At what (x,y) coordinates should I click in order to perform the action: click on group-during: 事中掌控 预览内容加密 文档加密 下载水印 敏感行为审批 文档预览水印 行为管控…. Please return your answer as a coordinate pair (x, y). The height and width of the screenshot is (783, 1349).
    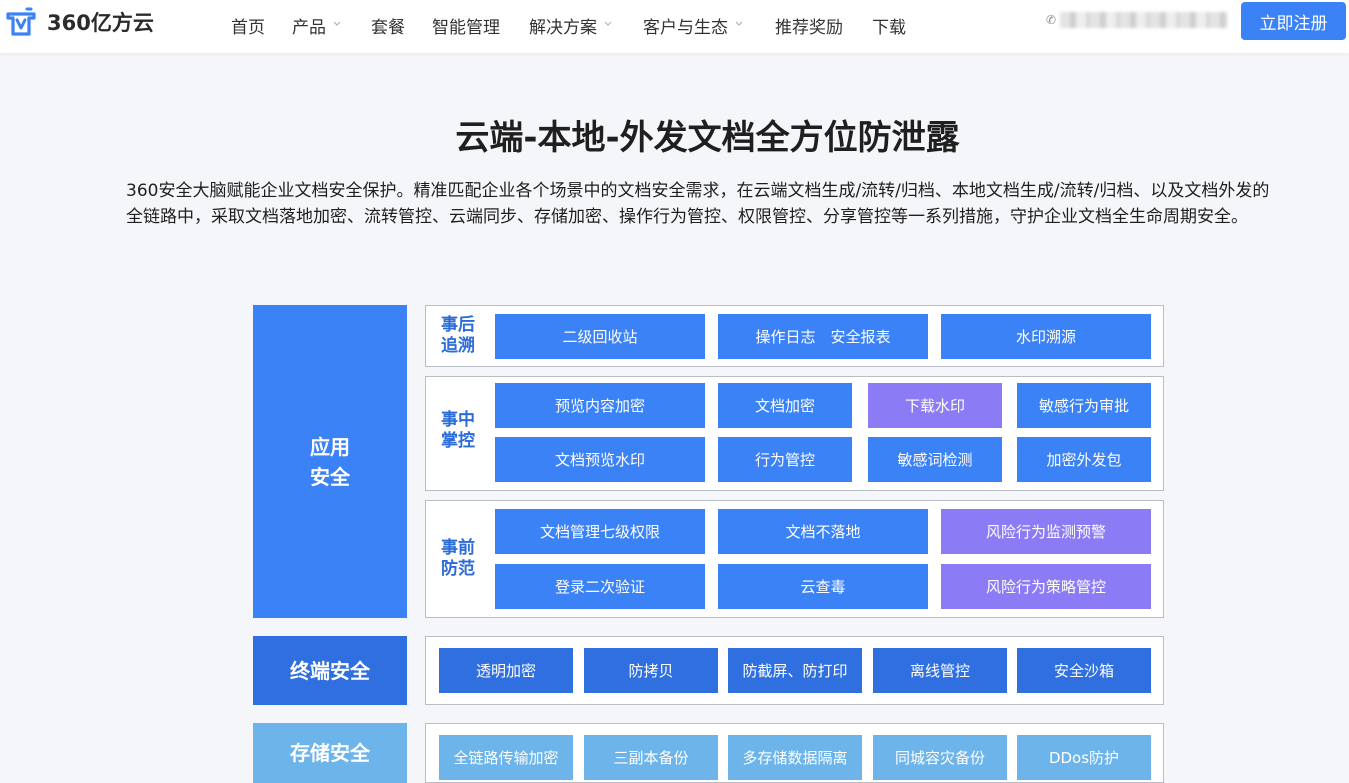
    Looking at the image, I should click on (794, 433).